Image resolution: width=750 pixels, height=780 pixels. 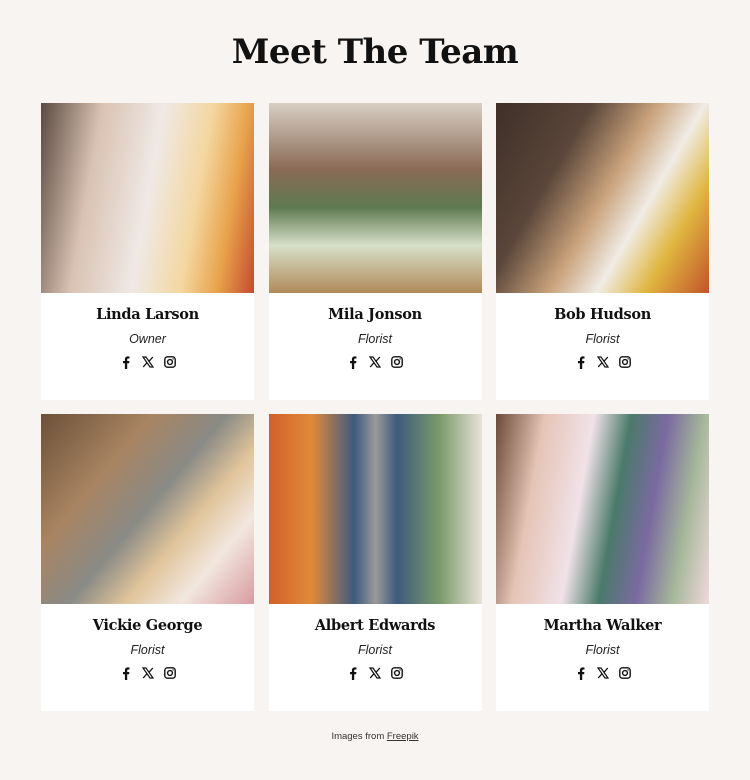 What do you see at coordinates (375, 314) in the screenshot?
I see `member-name: Mila Jonson` at bounding box center [375, 314].